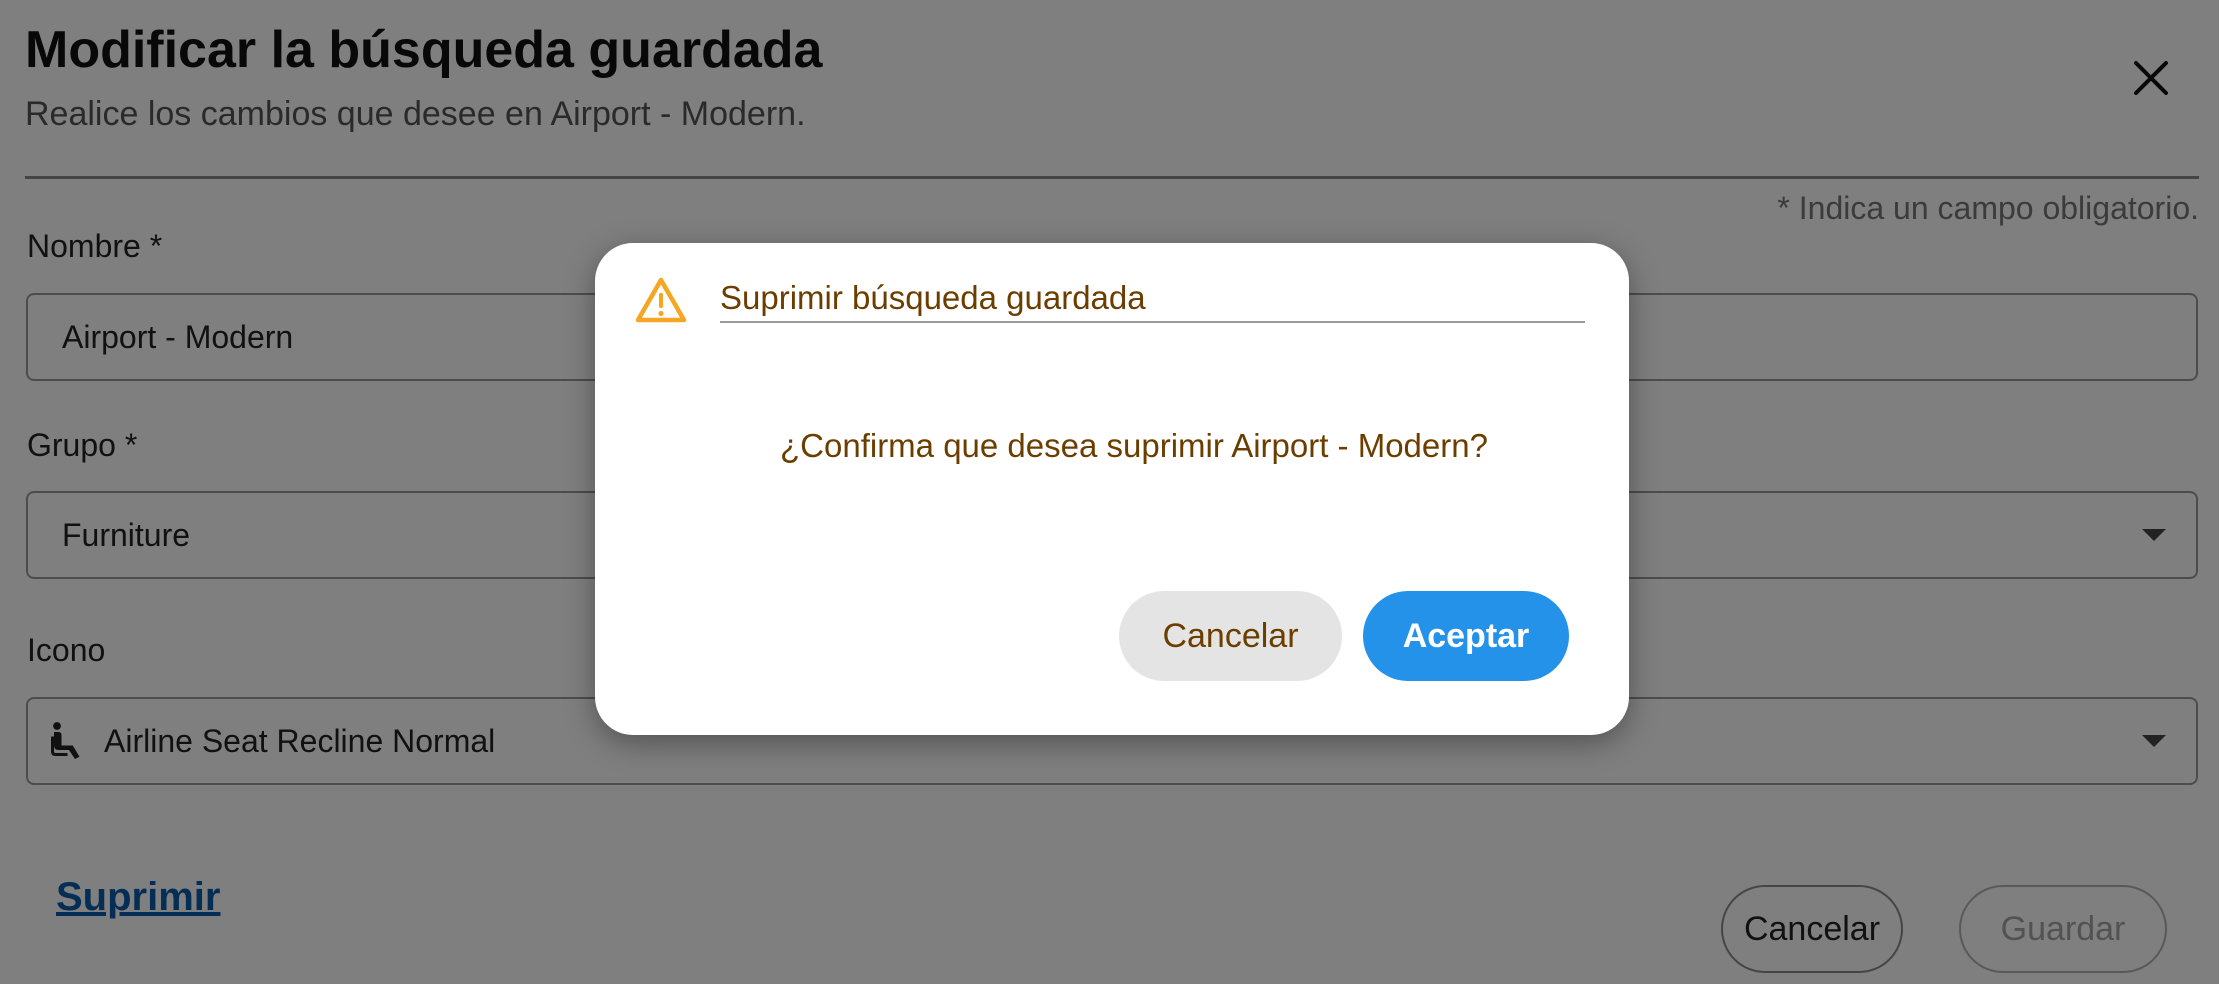 This screenshot has height=984, width=2219. I want to click on warning-icon, so click(661, 300).